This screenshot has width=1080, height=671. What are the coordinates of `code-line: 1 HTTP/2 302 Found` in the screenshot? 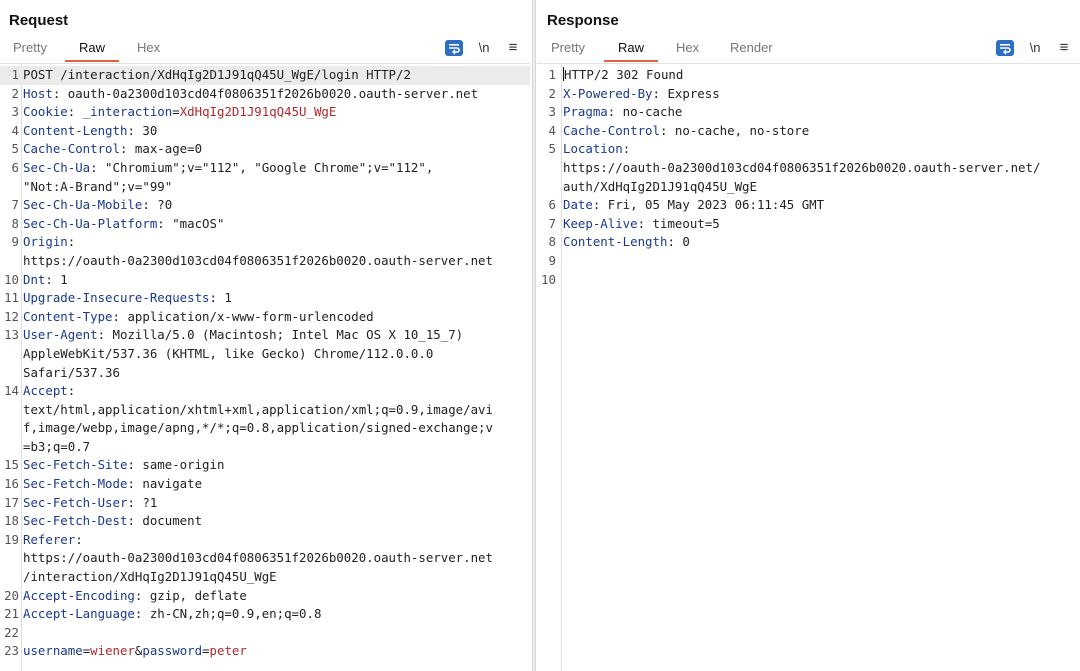 It's located at (808, 75).